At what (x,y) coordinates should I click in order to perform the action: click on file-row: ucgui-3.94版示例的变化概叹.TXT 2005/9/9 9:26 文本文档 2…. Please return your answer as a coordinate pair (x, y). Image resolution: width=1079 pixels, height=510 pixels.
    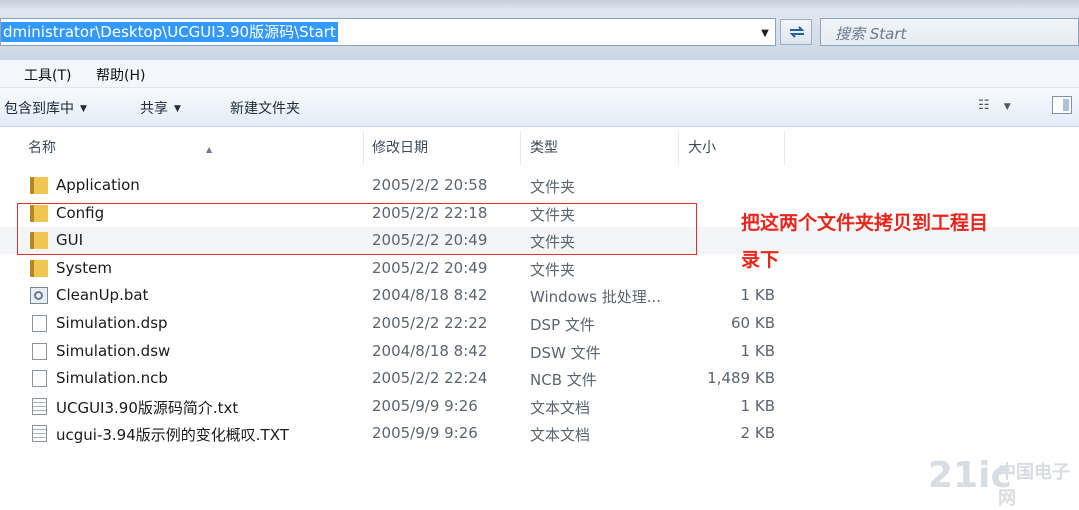
    Looking at the image, I should click on (539, 433).